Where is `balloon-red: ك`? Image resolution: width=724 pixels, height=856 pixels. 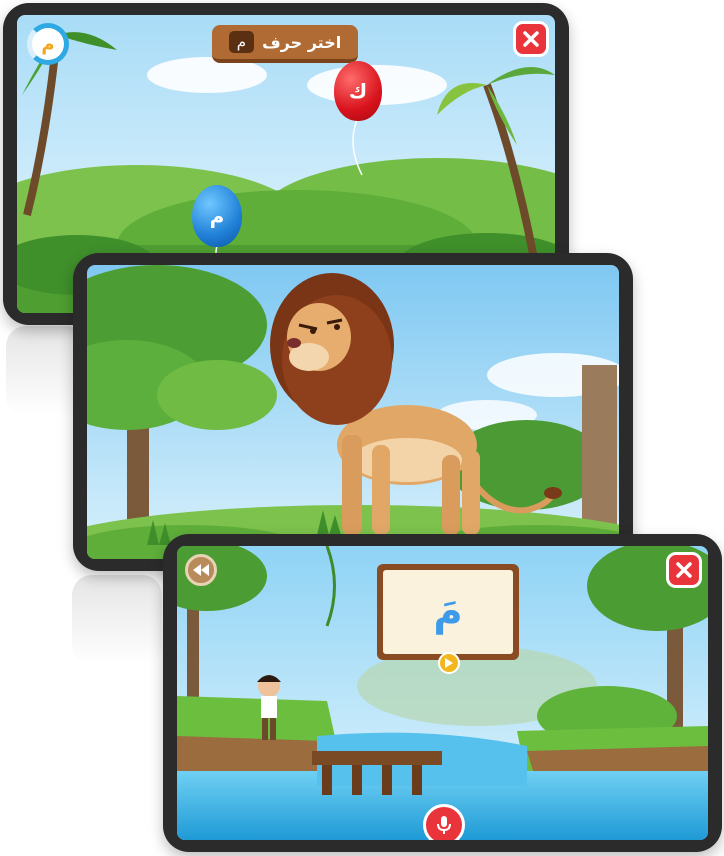 balloon-red: ك is located at coordinates (358, 91).